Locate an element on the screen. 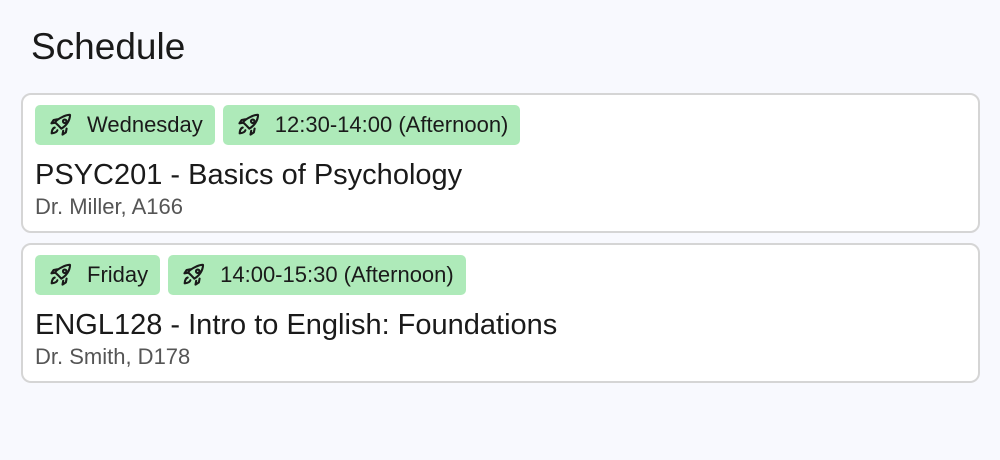 Image resolution: width=1000 pixels, height=460 pixels. time-tag: 12:30-14:00 (Afternoon) is located at coordinates (371, 125).